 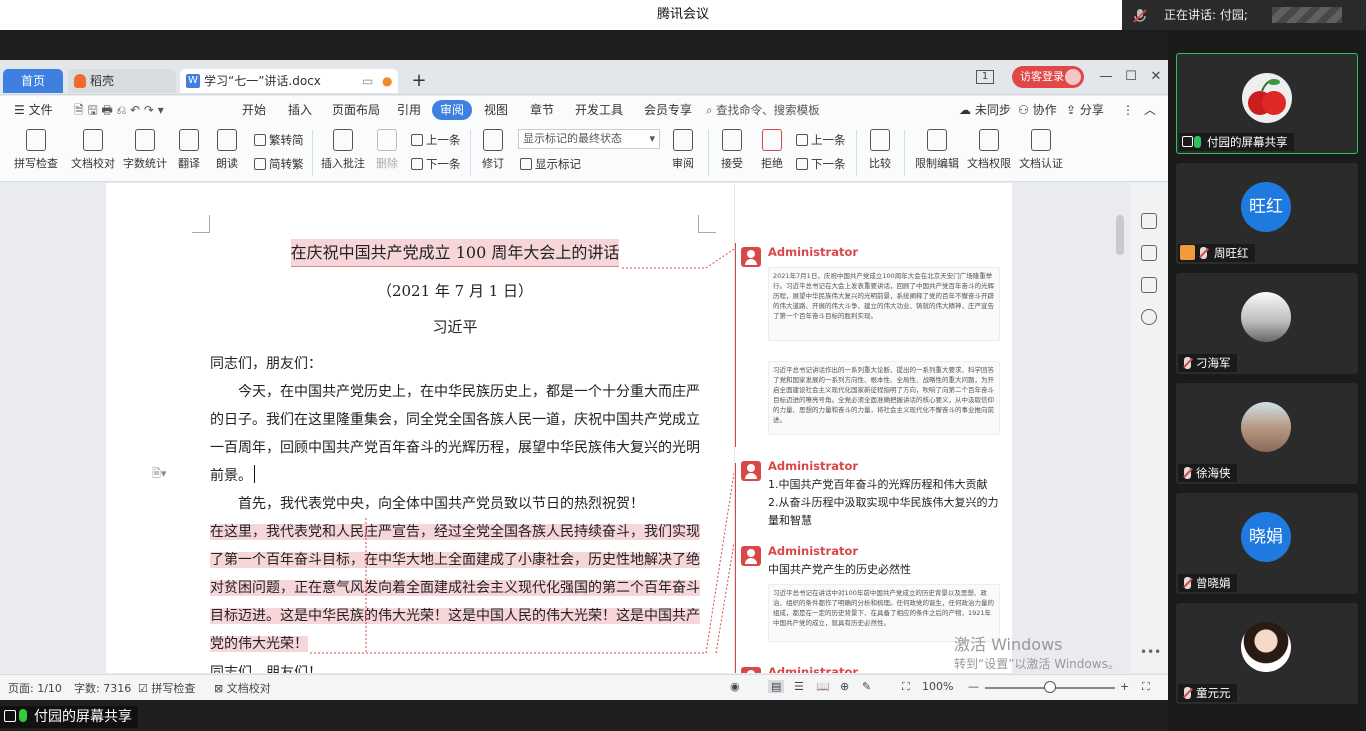 What do you see at coordinates (973, 686) in the screenshot?
I see `zoom-out-button: —` at bounding box center [973, 686].